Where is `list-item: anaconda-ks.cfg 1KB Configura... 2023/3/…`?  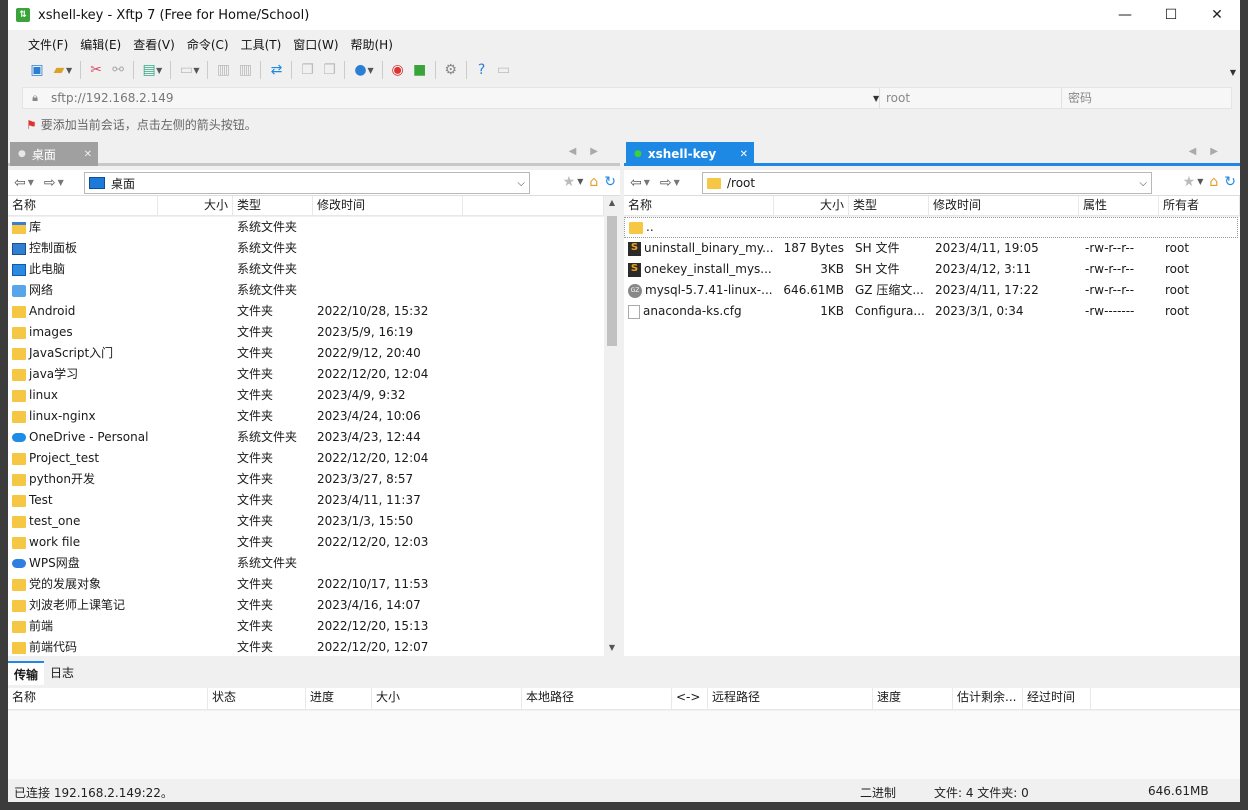
list-item: anaconda-ks.cfg 1KB Configura... 2023/3/… is located at coordinates (932, 311).